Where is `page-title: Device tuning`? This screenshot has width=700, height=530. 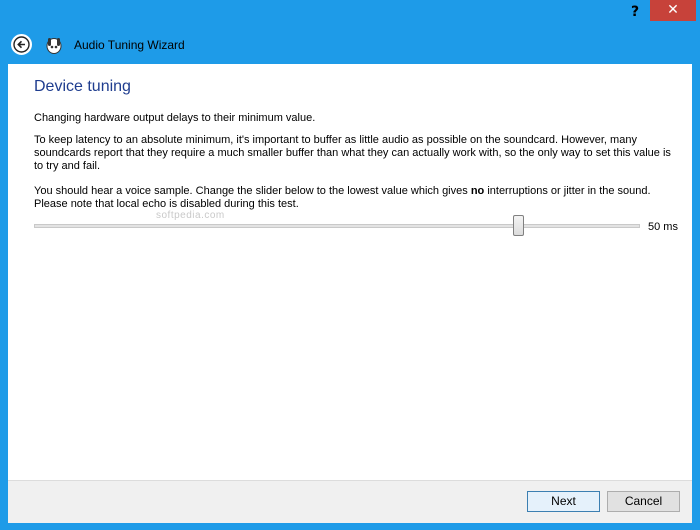 page-title: Device tuning is located at coordinates (82, 86).